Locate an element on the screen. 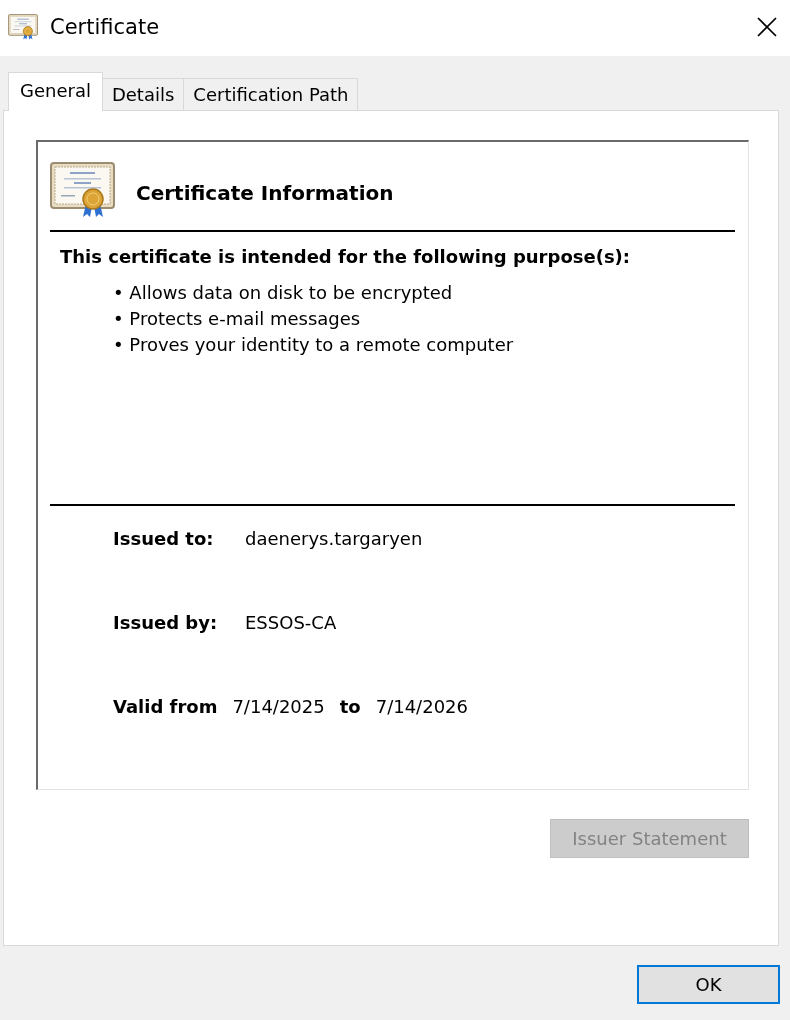  close-icon is located at coordinates (767, 27).